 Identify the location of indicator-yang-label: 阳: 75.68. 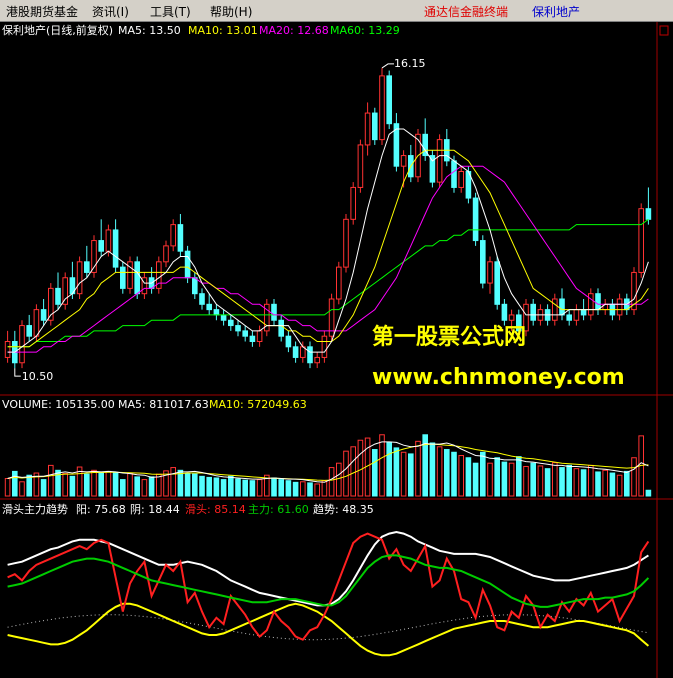
(101, 509).